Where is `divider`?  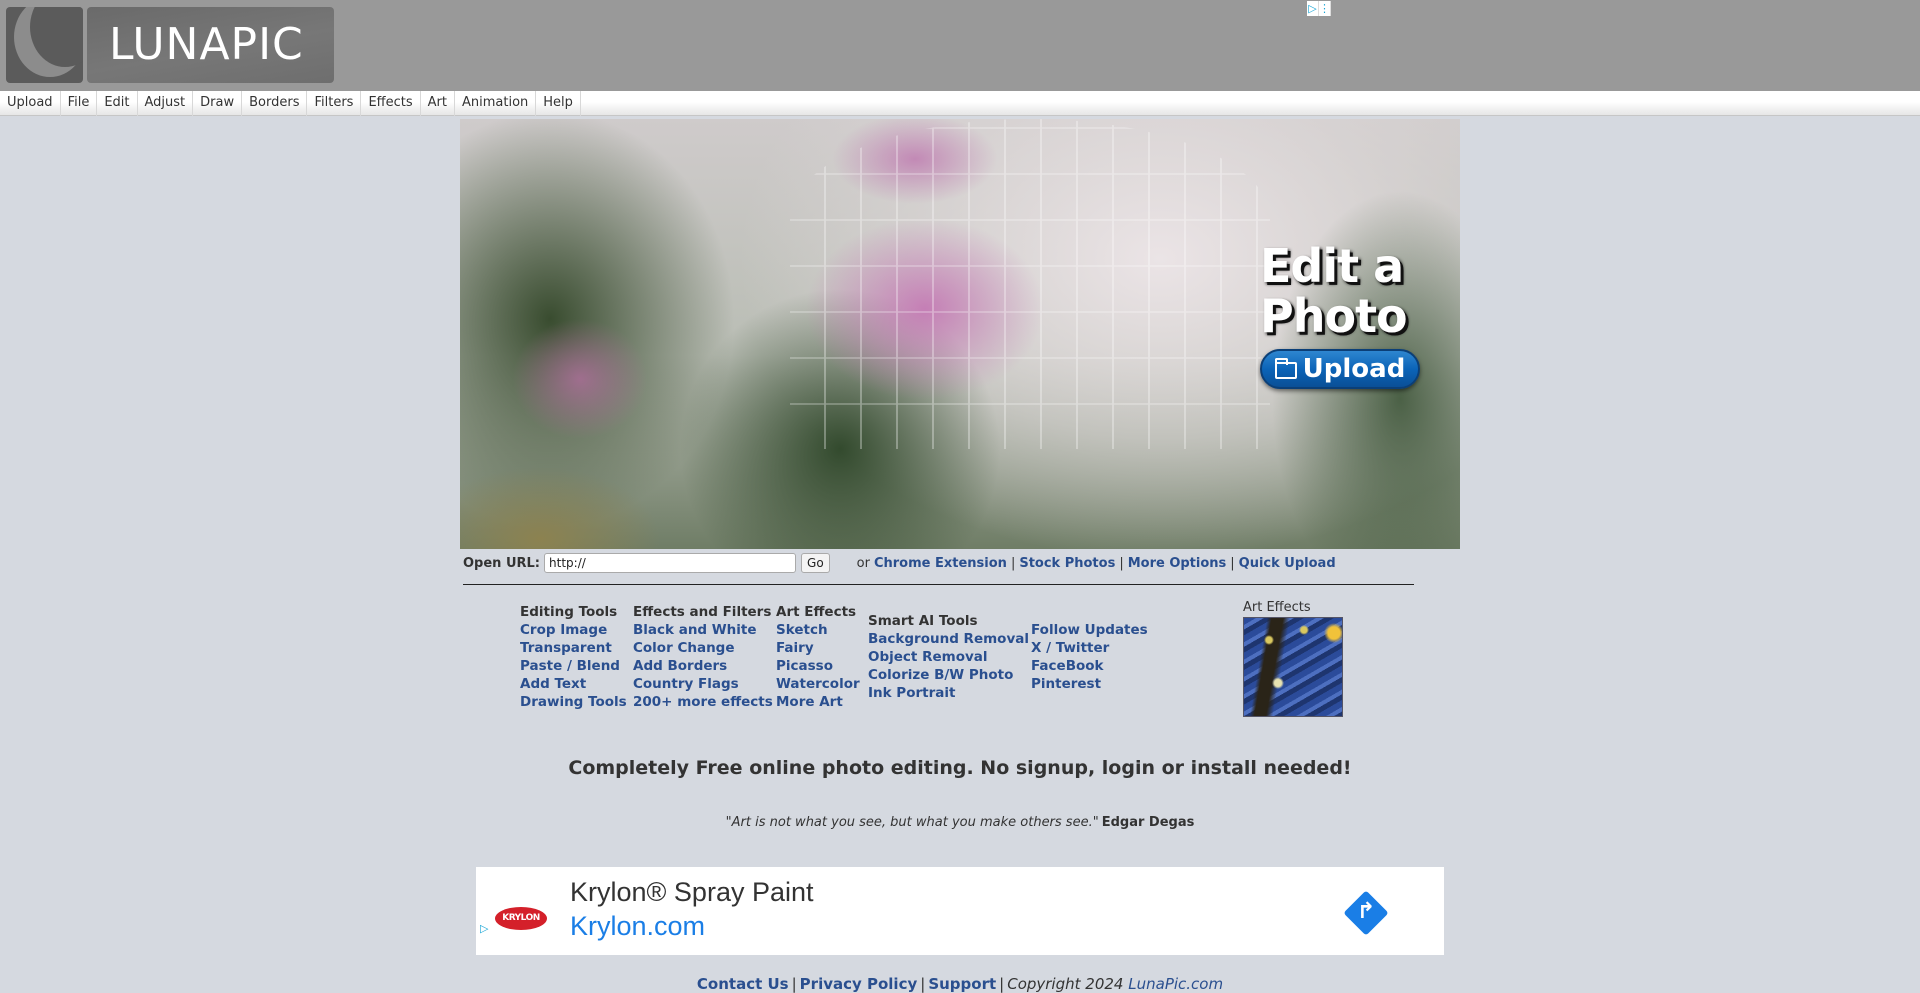 divider is located at coordinates (938, 584).